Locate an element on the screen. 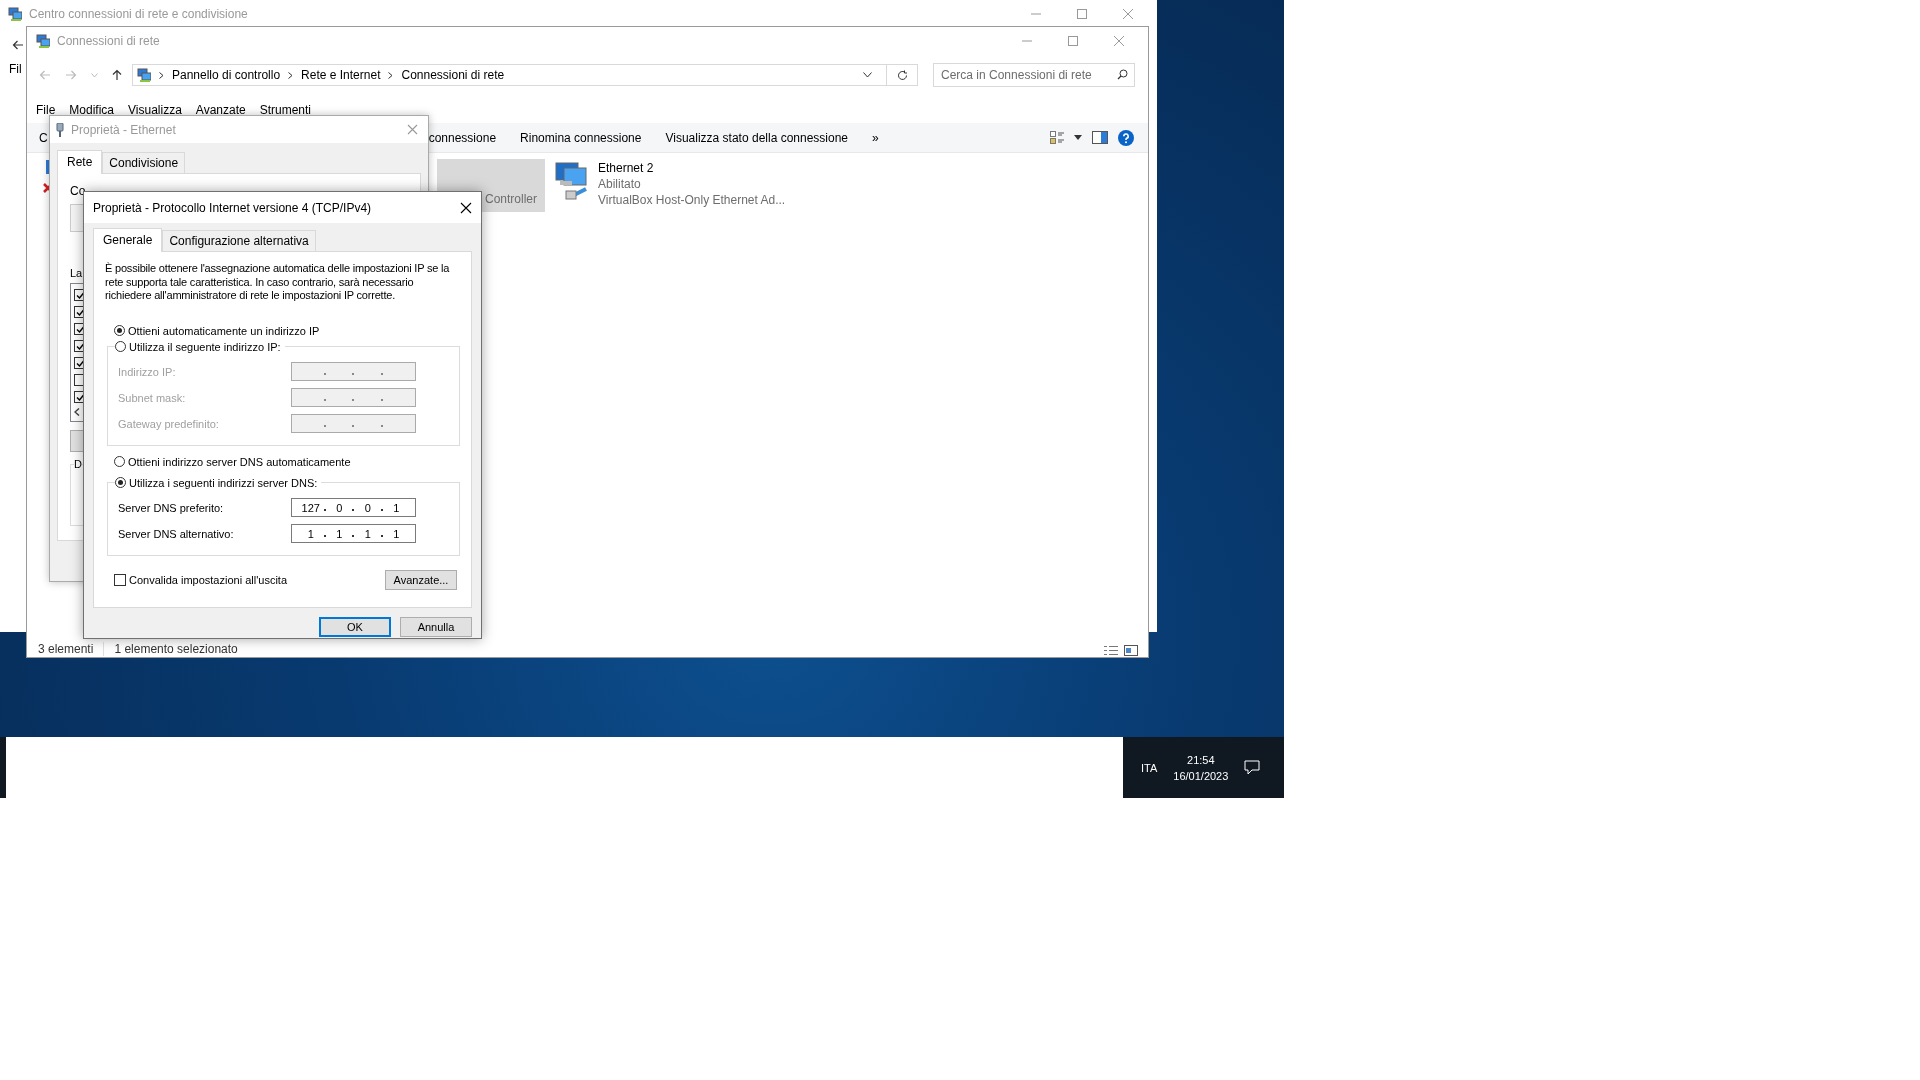 The height and width of the screenshot is (1080, 1920). refresh-button is located at coordinates (902, 75).